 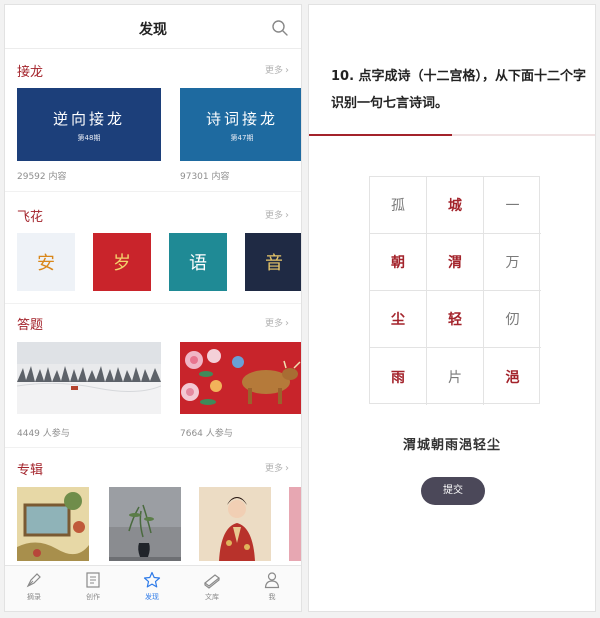 I want to click on card-title: 诗词接龙, so click(x=241, y=119).